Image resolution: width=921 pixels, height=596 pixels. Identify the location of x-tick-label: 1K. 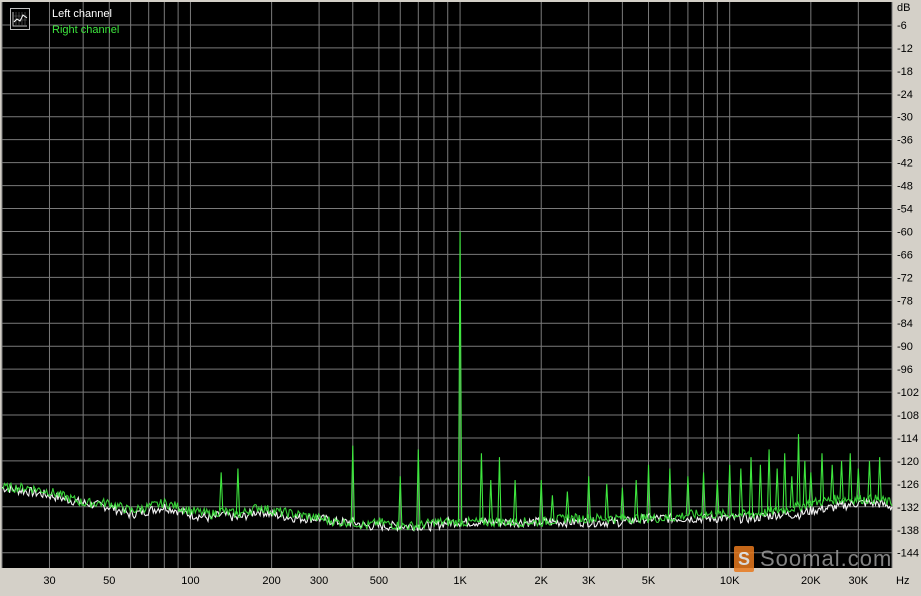
(460, 581).